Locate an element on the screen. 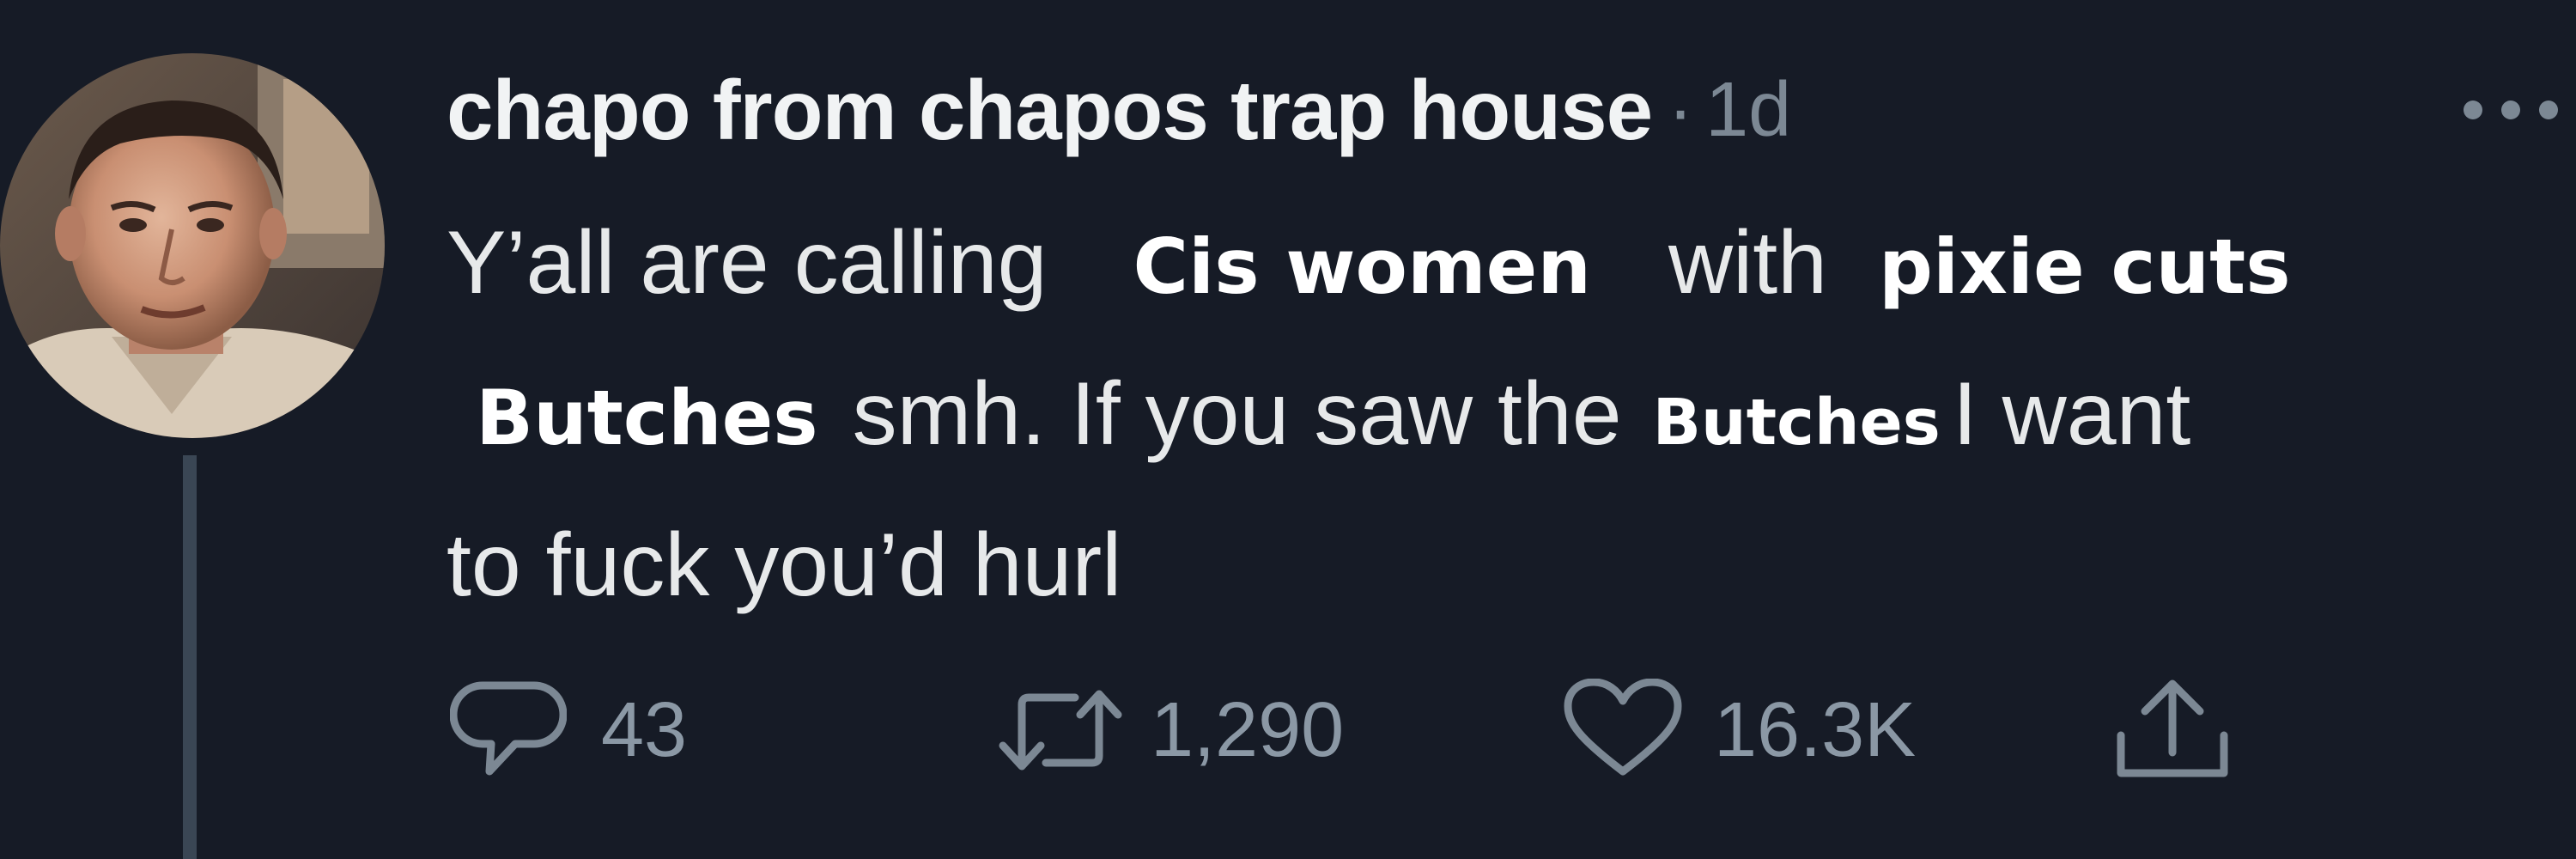  share-icon is located at coordinates (2172, 728).